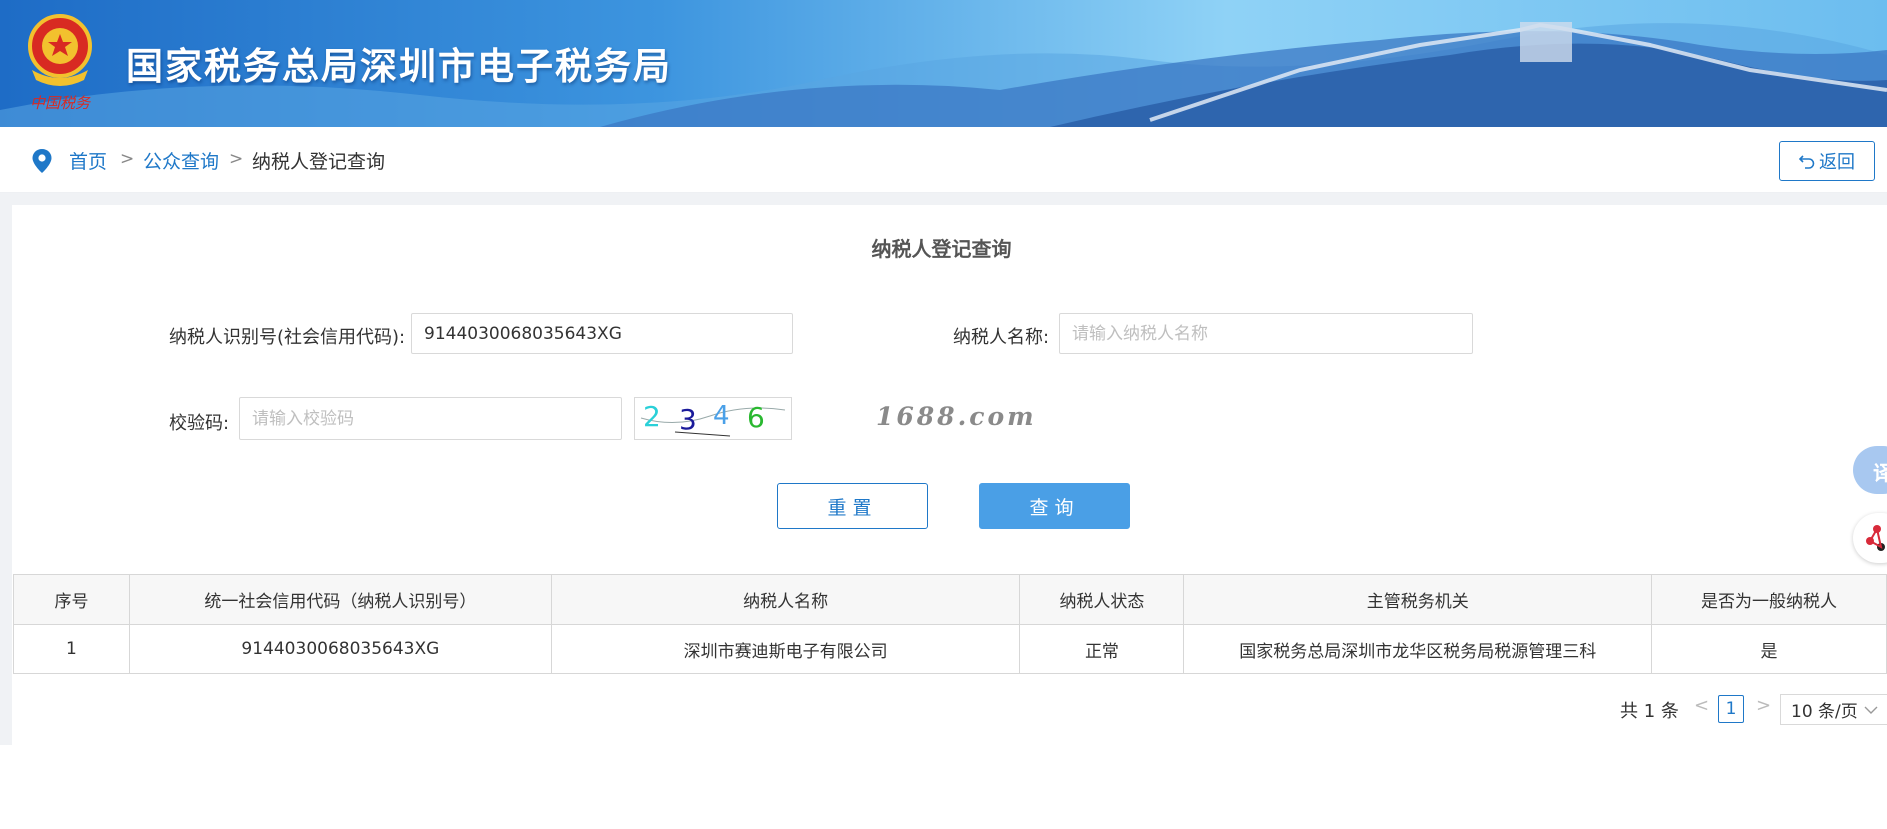  What do you see at coordinates (71, 649) in the screenshot?
I see `table-cell: 1` at bounding box center [71, 649].